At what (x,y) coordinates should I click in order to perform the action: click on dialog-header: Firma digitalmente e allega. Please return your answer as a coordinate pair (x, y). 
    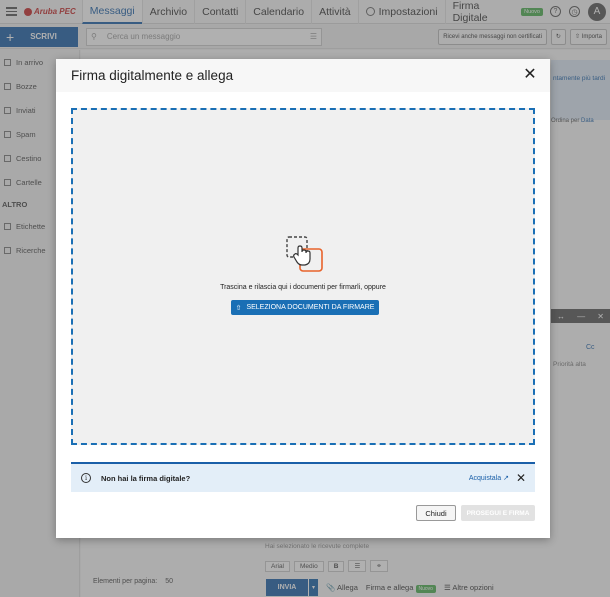
    Looking at the image, I should click on (303, 75).